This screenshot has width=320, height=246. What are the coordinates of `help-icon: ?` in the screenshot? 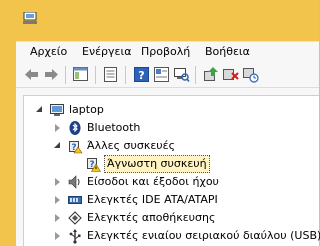 It's located at (141, 74).